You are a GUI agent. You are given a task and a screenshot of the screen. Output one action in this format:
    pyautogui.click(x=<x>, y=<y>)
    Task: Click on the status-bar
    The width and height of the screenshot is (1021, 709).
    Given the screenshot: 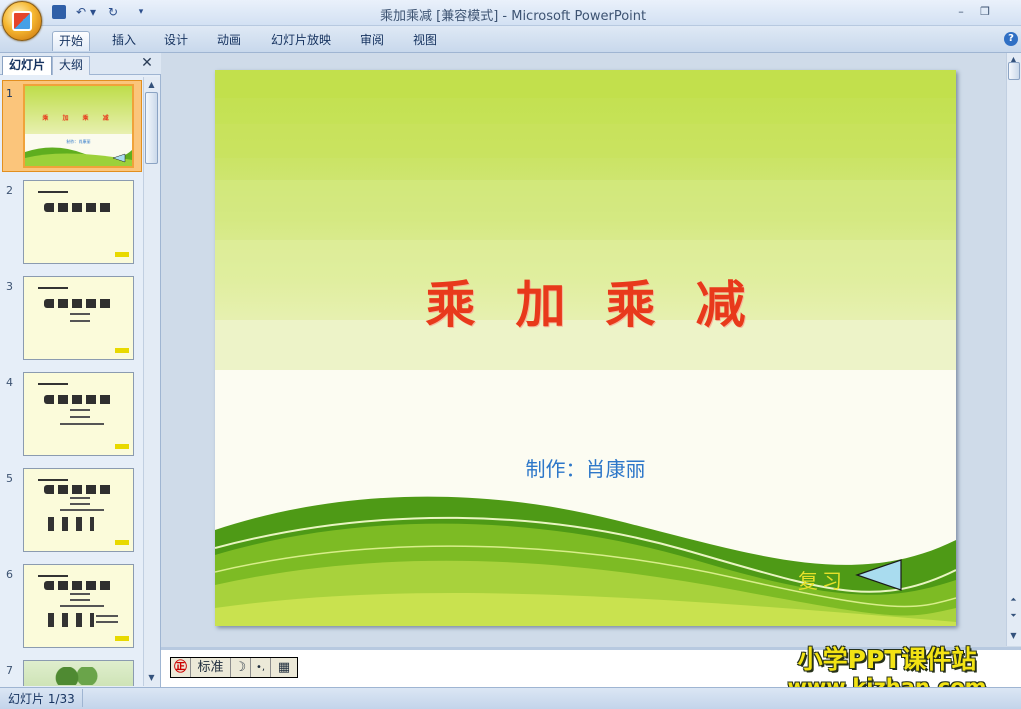 What is the action you would take?
    pyautogui.click(x=510, y=698)
    